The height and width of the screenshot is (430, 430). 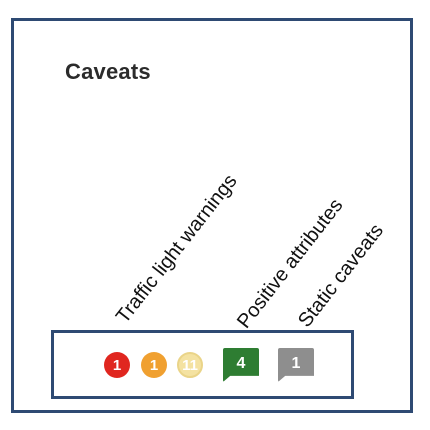 I want to click on amber-warning-circle-icon: 1, so click(x=154, y=365).